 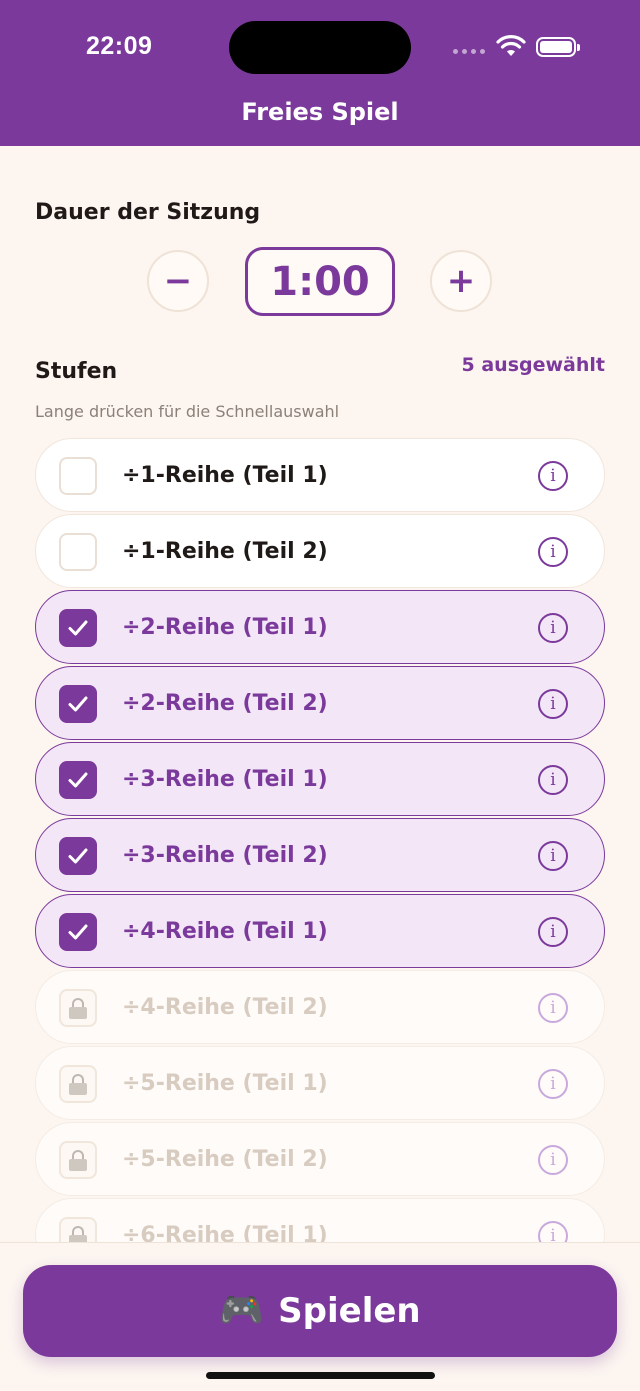 What do you see at coordinates (119, 46) in the screenshot?
I see `status-time: 22:09` at bounding box center [119, 46].